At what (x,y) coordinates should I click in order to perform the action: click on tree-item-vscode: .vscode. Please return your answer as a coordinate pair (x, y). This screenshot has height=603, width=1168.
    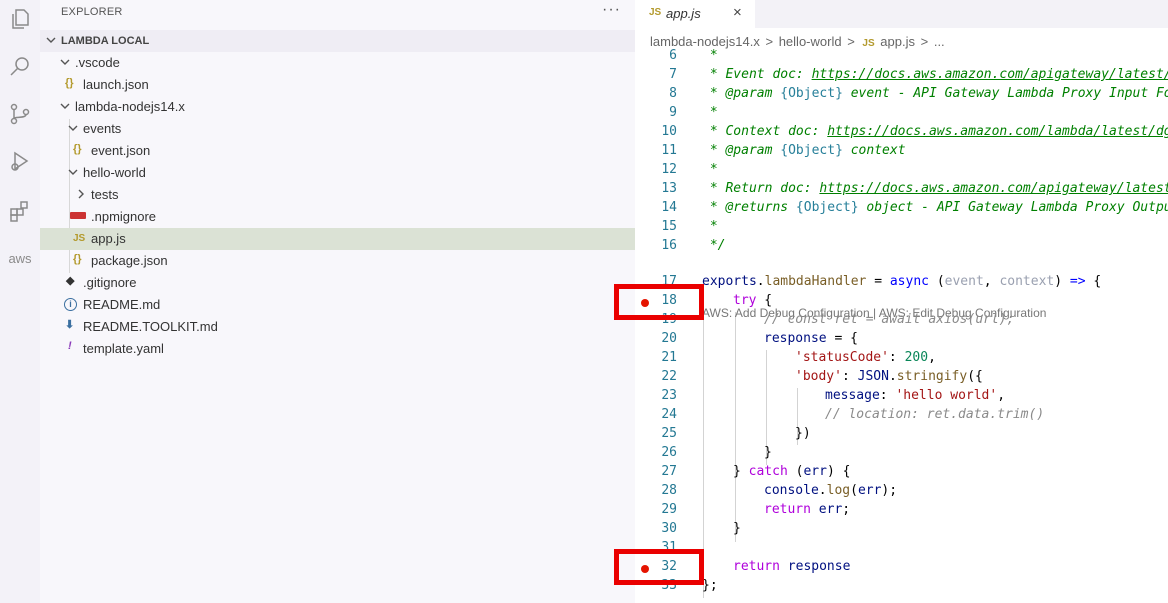
    Looking at the image, I should click on (337, 63).